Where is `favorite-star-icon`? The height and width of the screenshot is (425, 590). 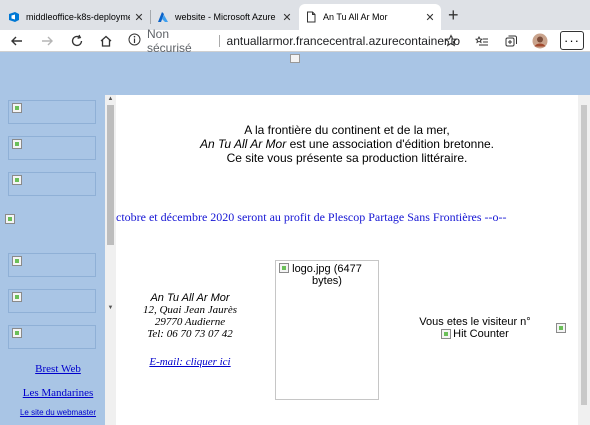
favorite-star-icon is located at coordinates (451, 41).